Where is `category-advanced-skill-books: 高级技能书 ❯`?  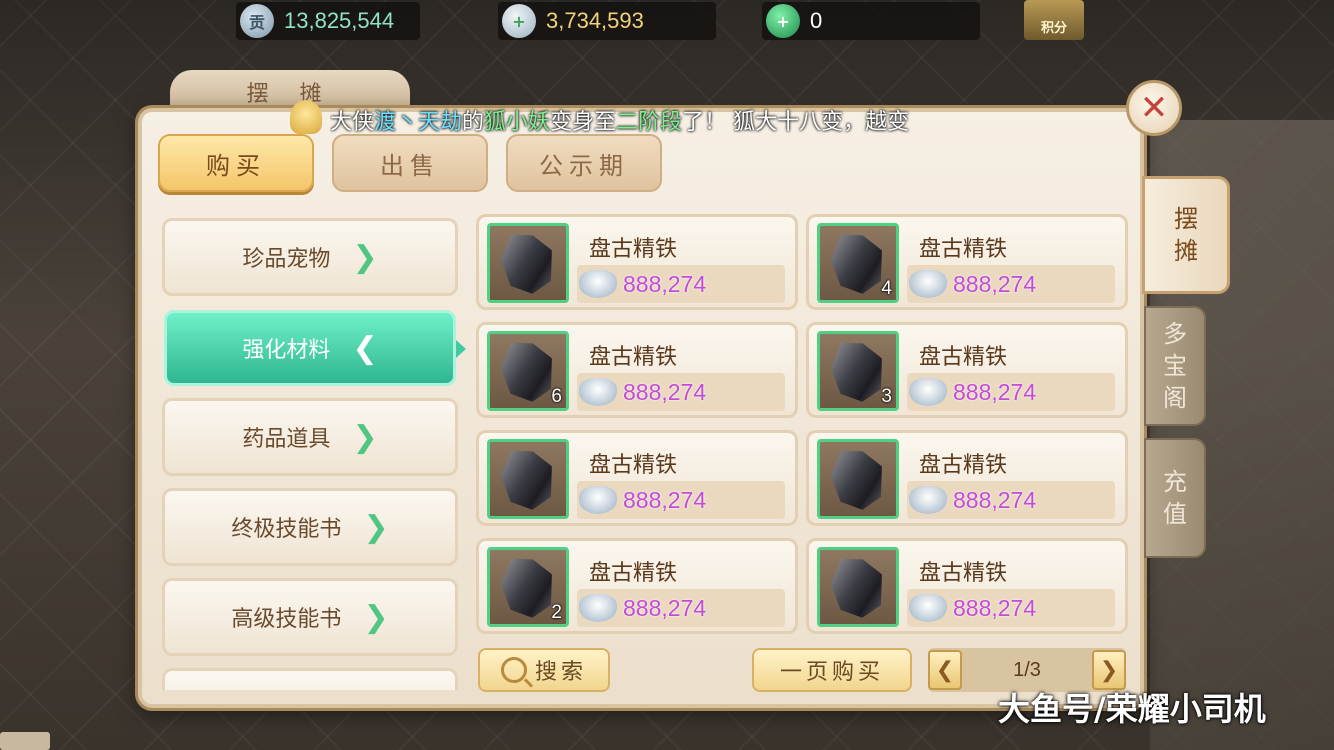
category-advanced-skill-books: 高级技能书 ❯ is located at coordinates (310, 617).